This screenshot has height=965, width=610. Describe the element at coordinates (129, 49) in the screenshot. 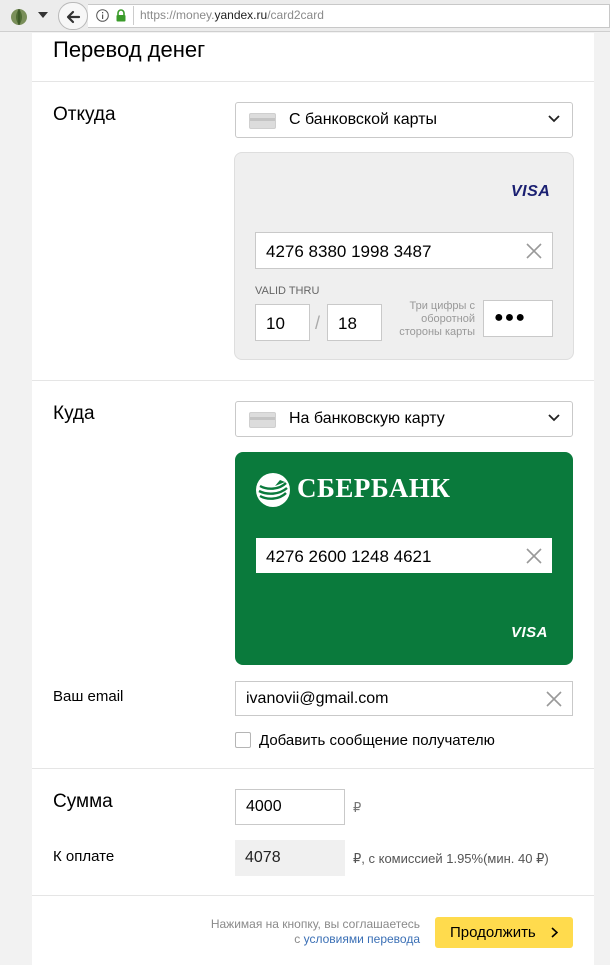

I see `page-title: Перевод денег` at that location.